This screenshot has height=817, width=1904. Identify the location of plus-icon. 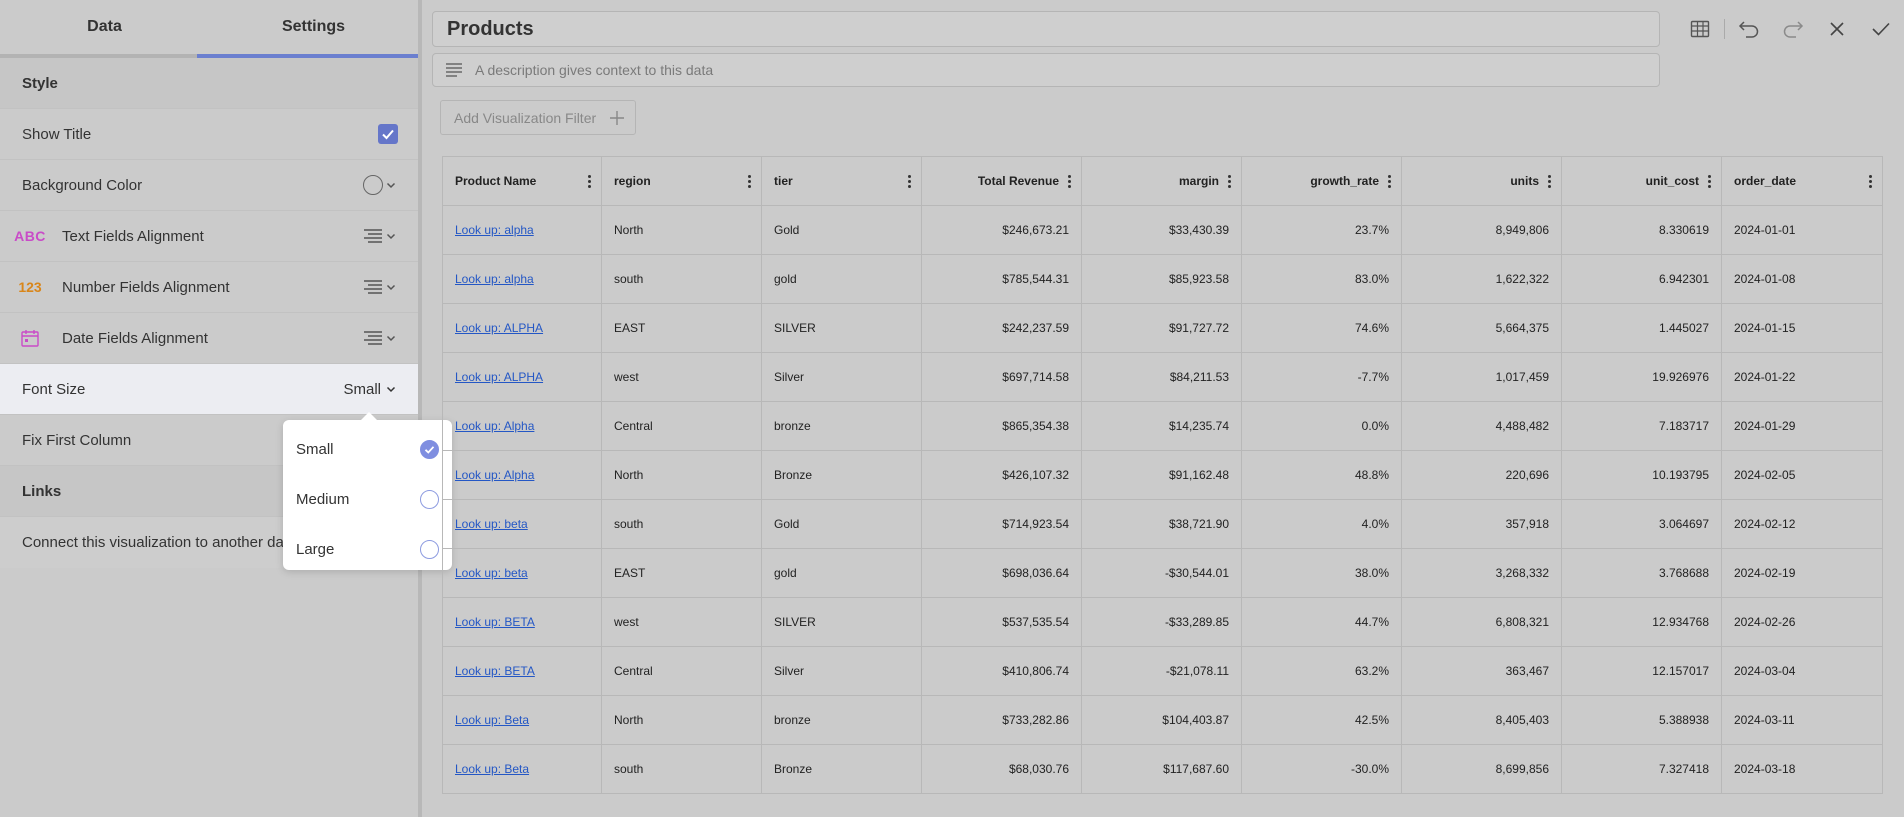
(617, 119).